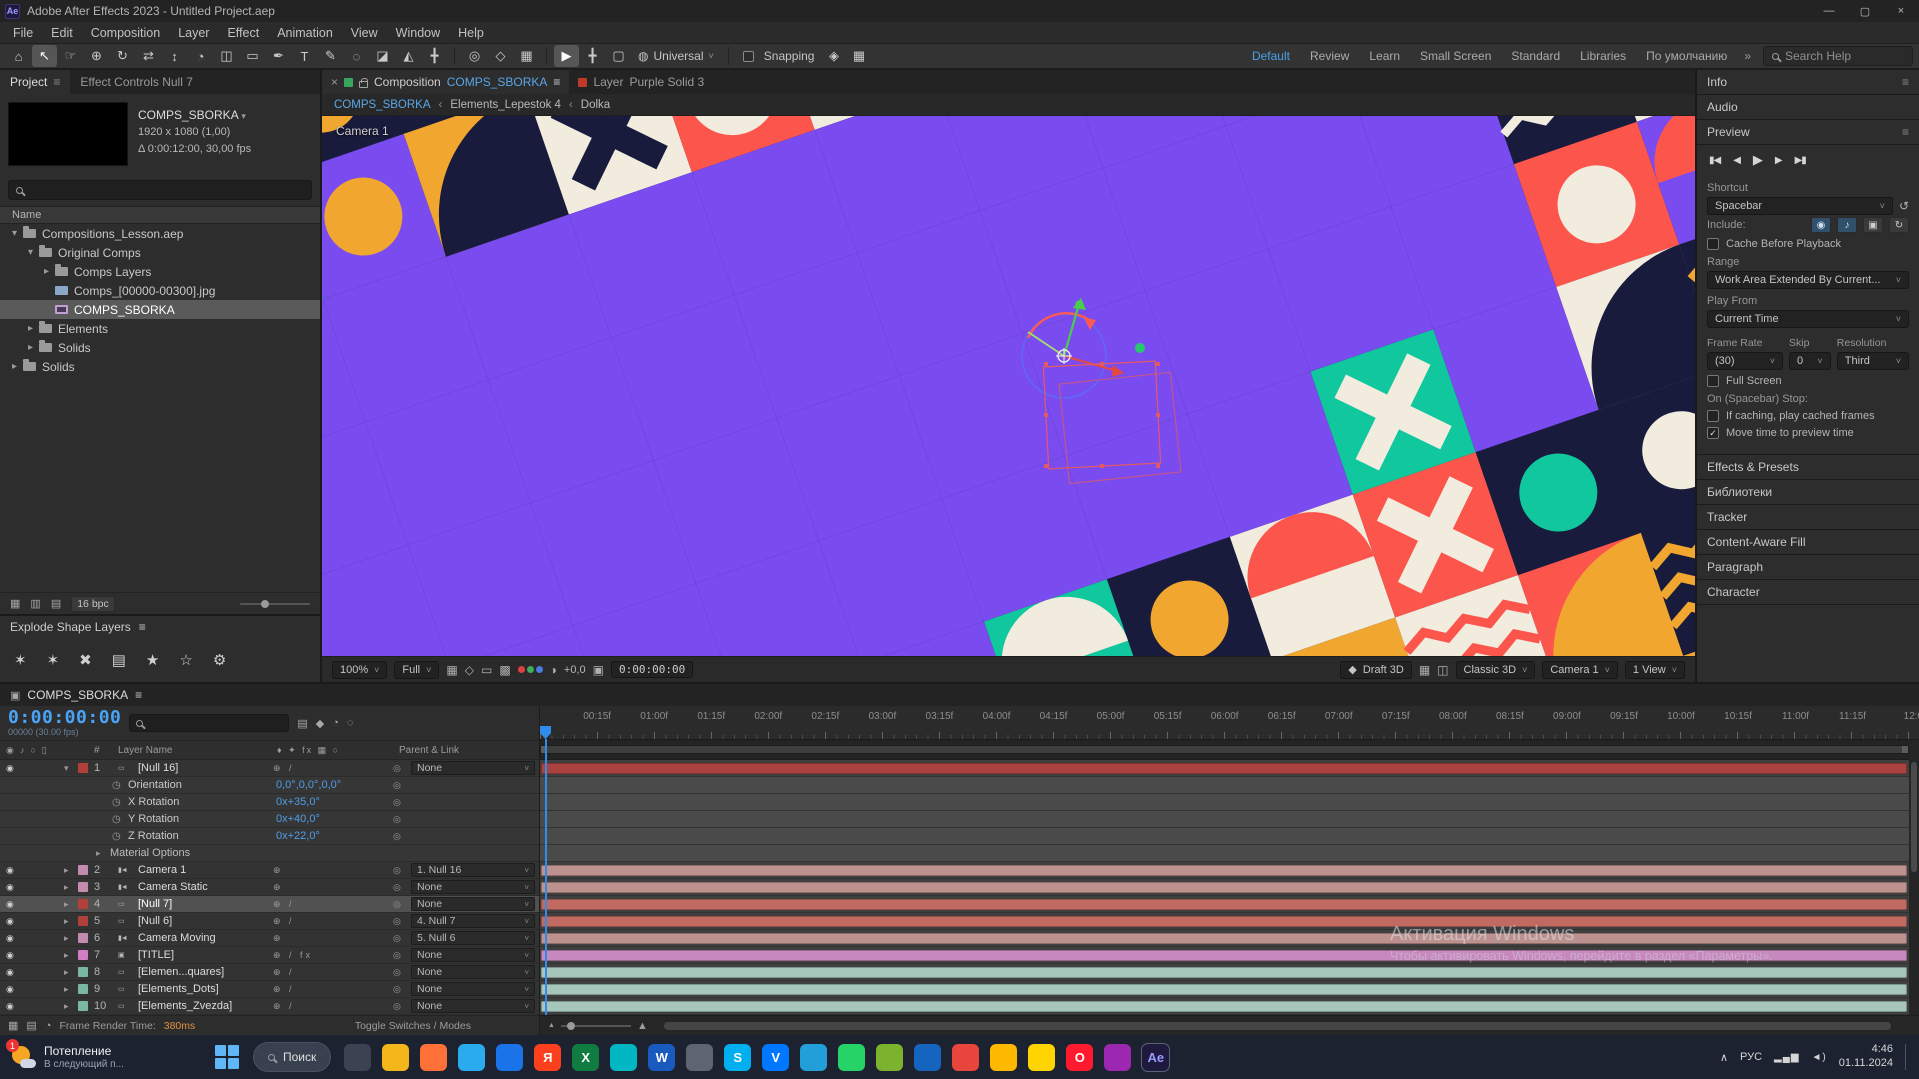  Describe the element at coordinates (10, 750) in the screenshot. I see `video-column-icon: ◉` at that location.